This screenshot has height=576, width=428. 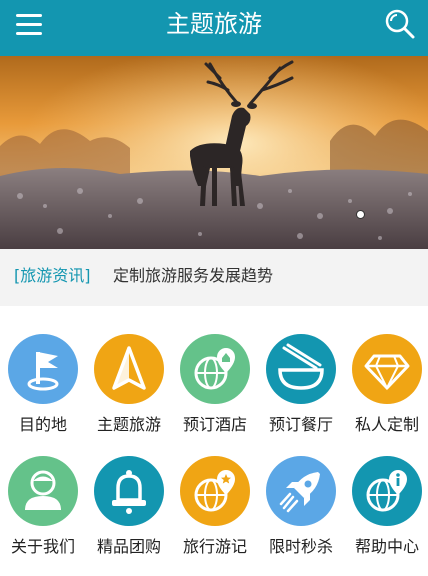 I want to click on globe-pin-star-icon, so click(x=215, y=491).